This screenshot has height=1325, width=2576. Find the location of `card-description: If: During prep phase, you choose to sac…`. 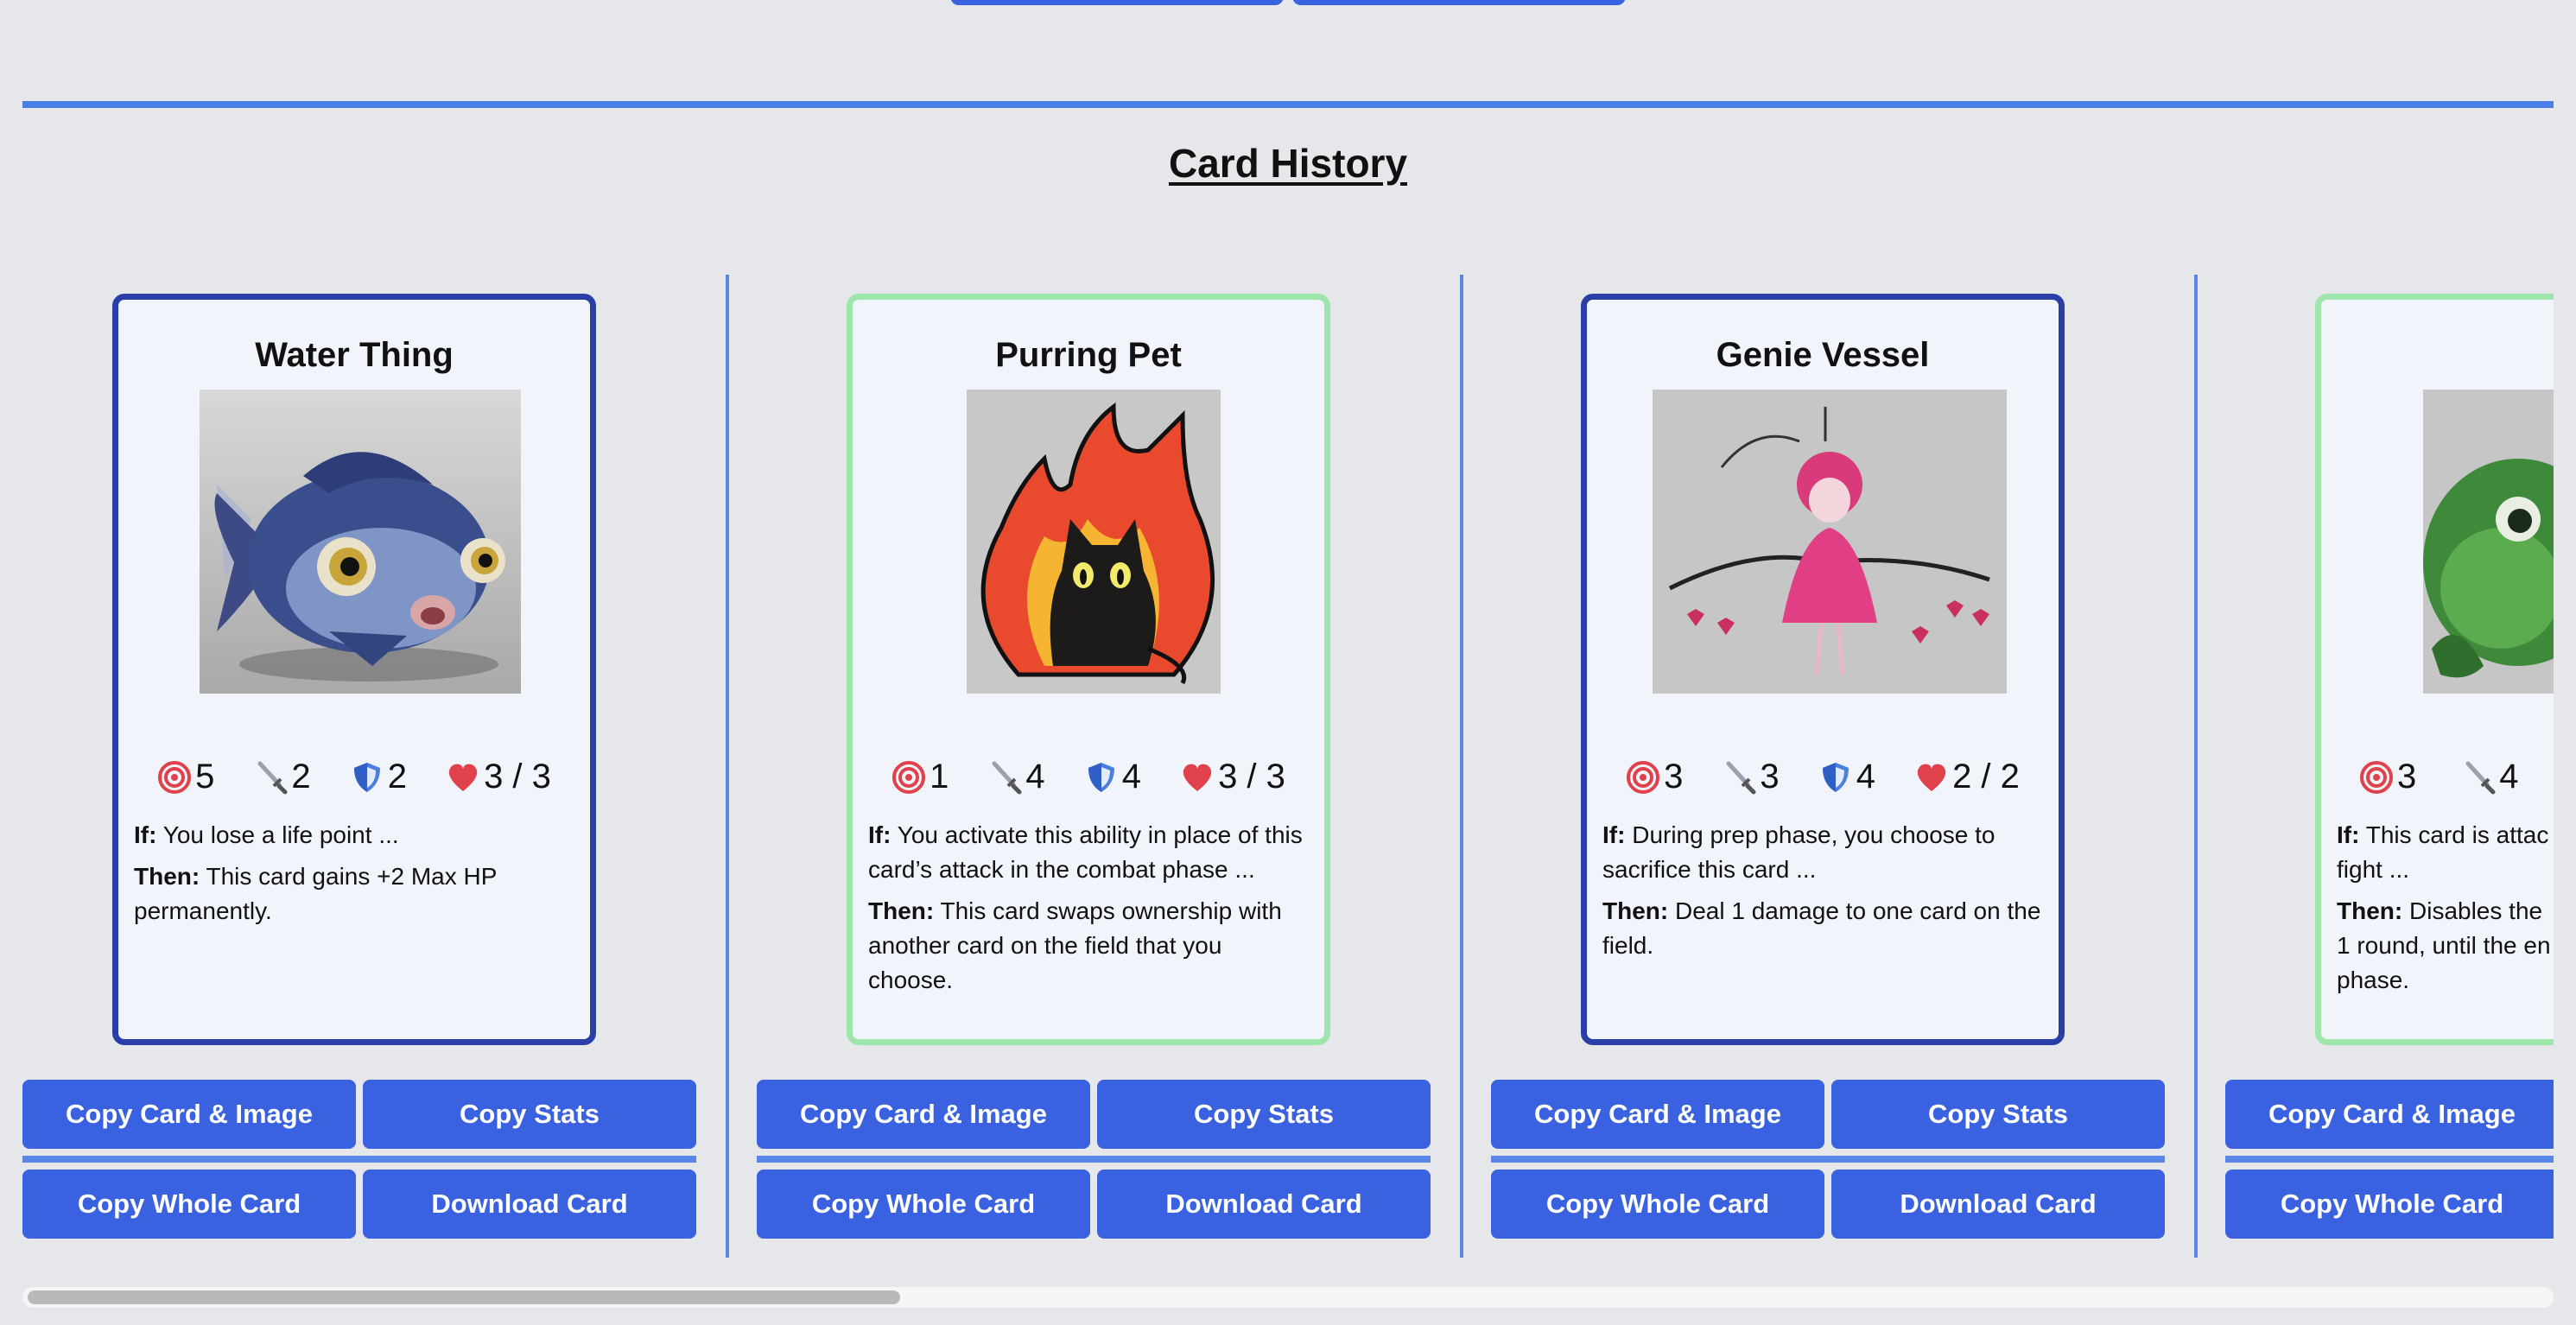

card-description: If: During prep phase, you choose to sac… is located at coordinates (1822, 894).